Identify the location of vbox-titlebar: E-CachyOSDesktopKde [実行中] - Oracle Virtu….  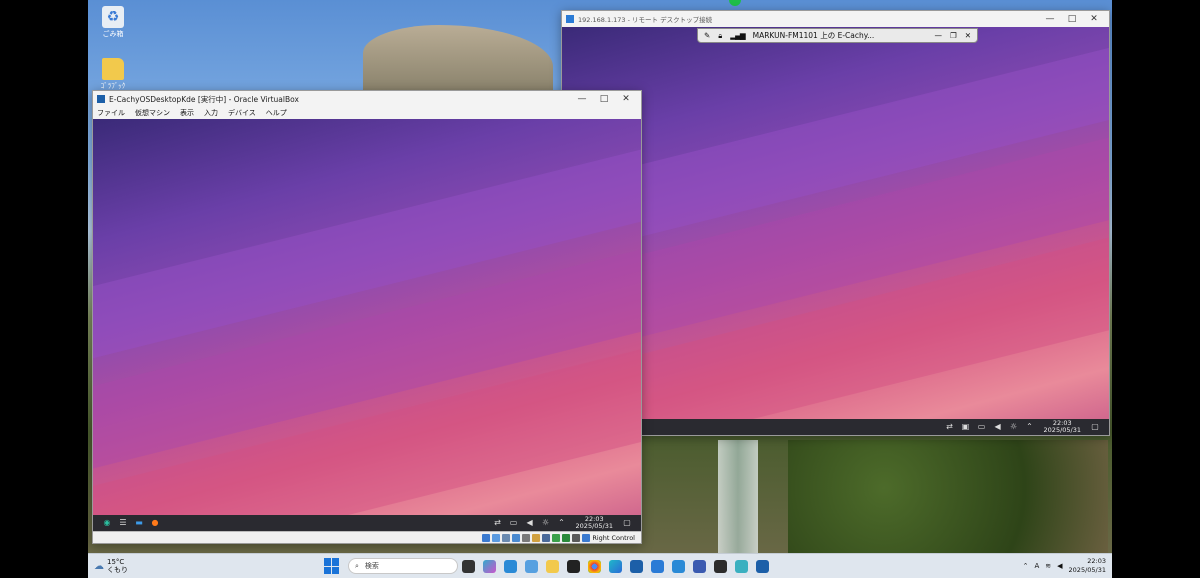
(367, 99).